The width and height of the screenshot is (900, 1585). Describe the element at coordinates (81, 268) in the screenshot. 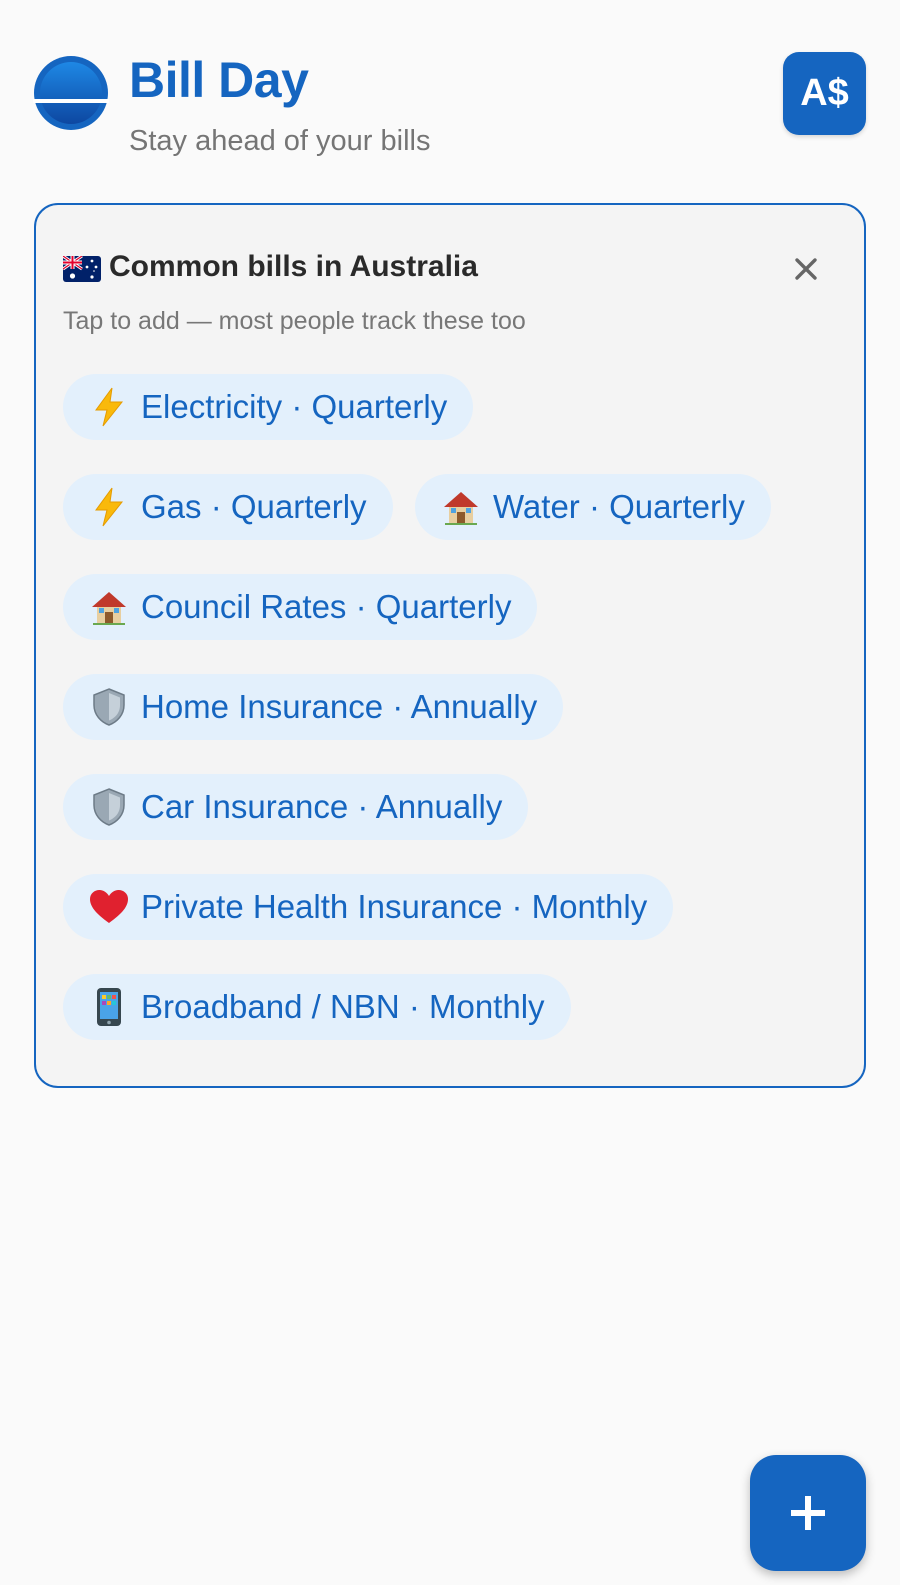

I see `australia-flag-icon` at that location.